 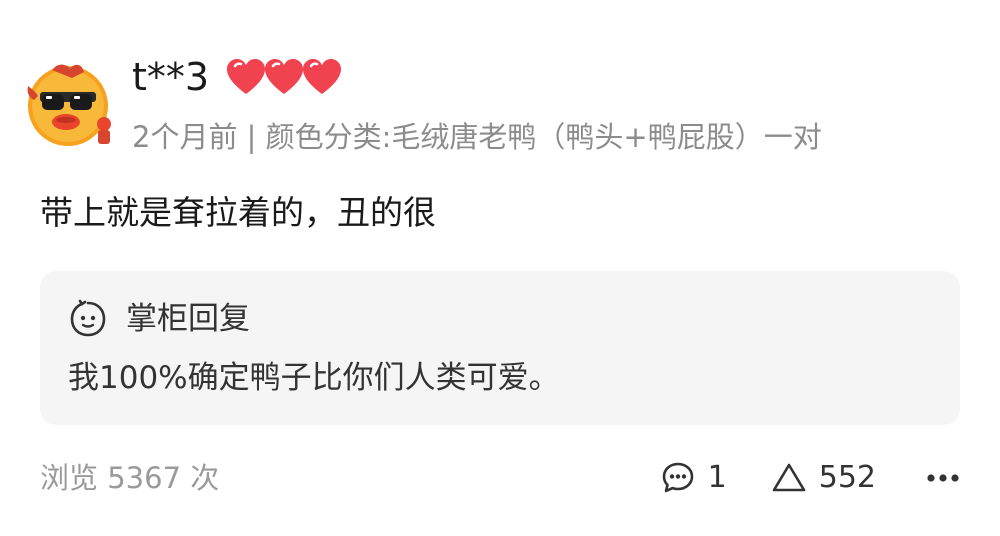 I want to click on like-button: 552, so click(x=823, y=478).